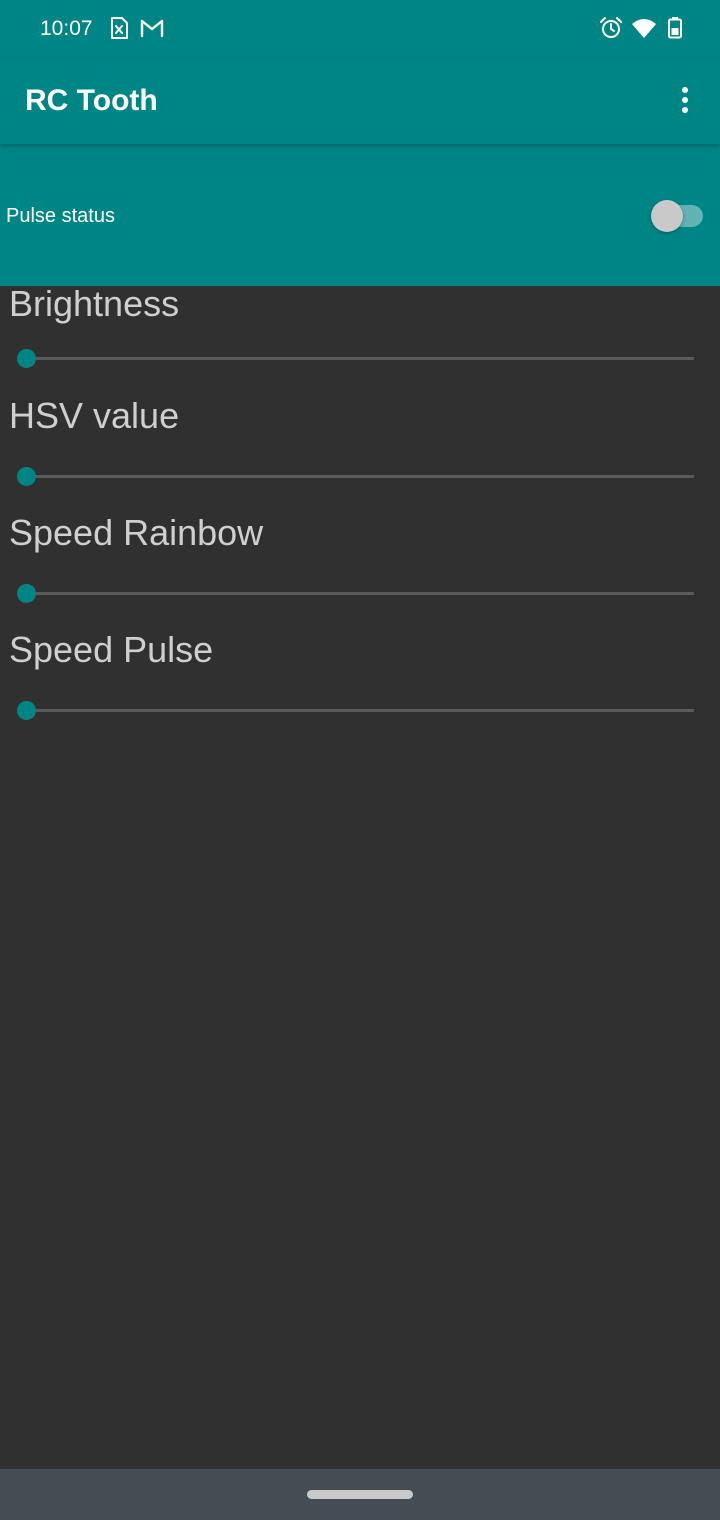 Image resolution: width=720 pixels, height=1520 pixels. What do you see at coordinates (94, 415) in the screenshot?
I see `hsv-value-label: HSV value` at bounding box center [94, 415].